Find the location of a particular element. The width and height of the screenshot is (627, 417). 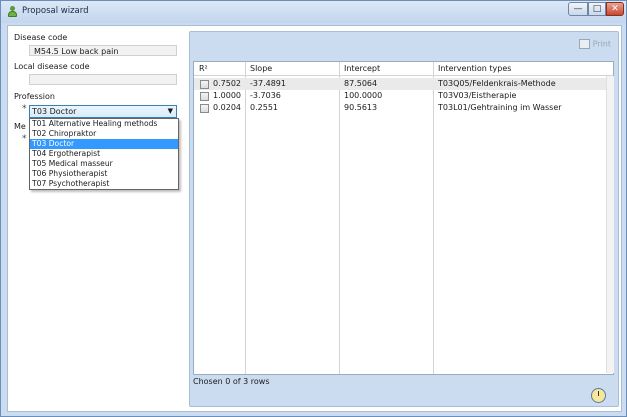

option-t05: T05 Medical masseur is located at coordinates (104, 164).